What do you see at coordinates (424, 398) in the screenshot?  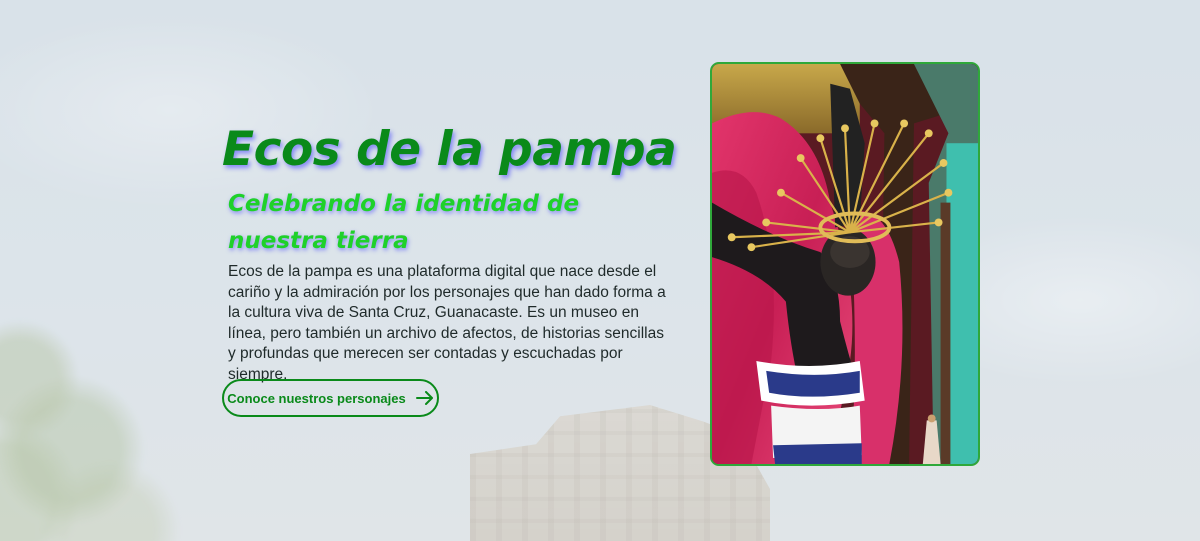 I see `arrow-right-icon` at bounding box center [424, 398].